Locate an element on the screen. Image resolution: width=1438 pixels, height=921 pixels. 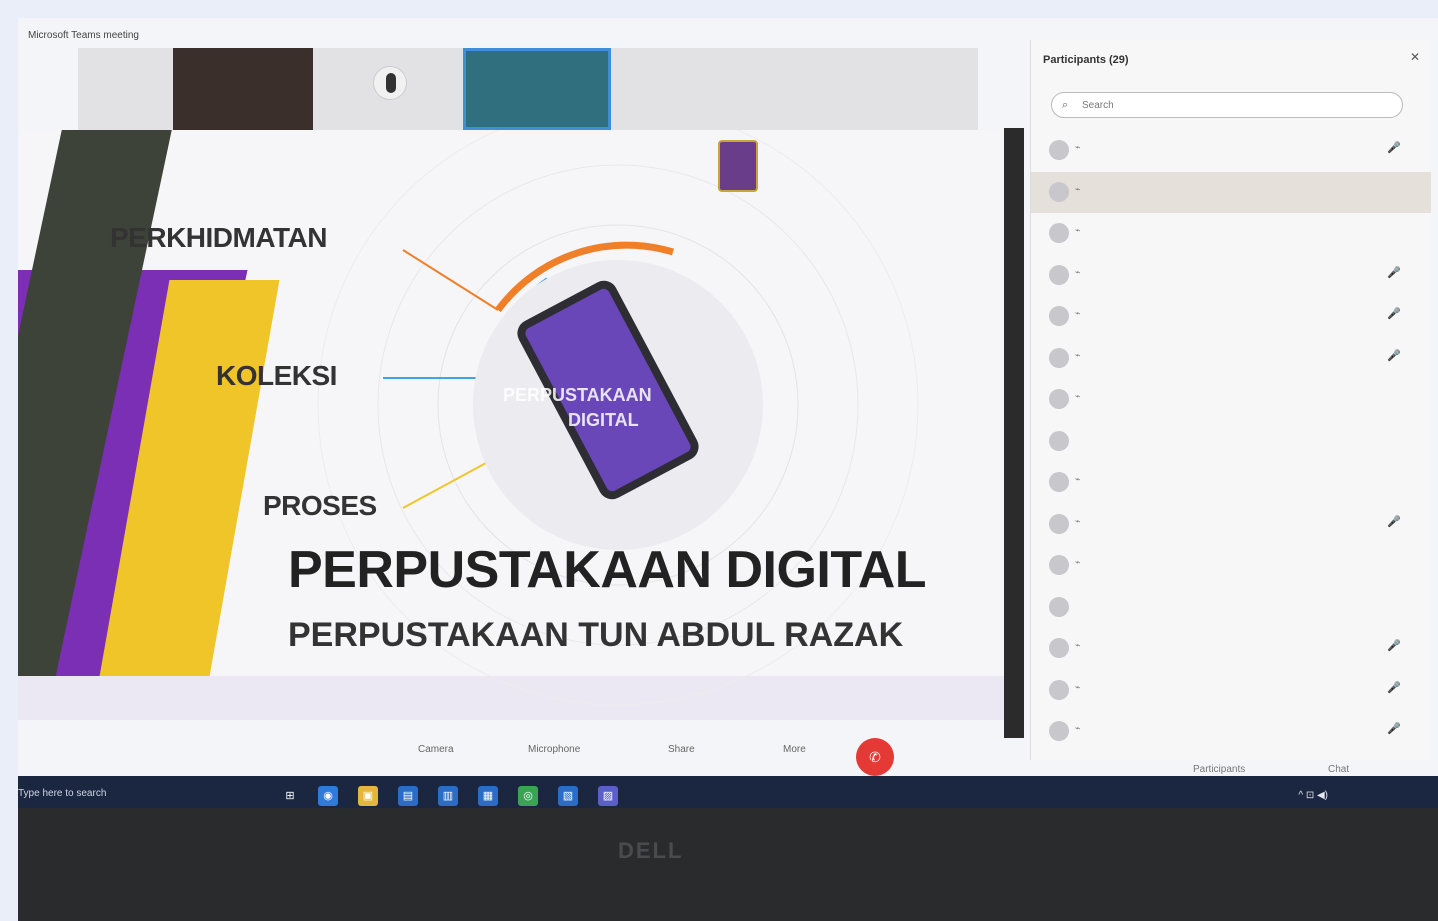
file-explorer-icon: ▣ is located at coordinates (368, 796).